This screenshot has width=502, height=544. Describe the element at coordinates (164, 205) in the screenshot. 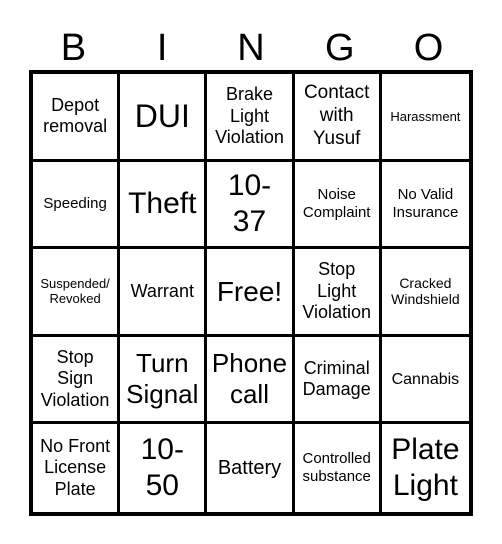

I see `bingo-cell: Theft` at that location.